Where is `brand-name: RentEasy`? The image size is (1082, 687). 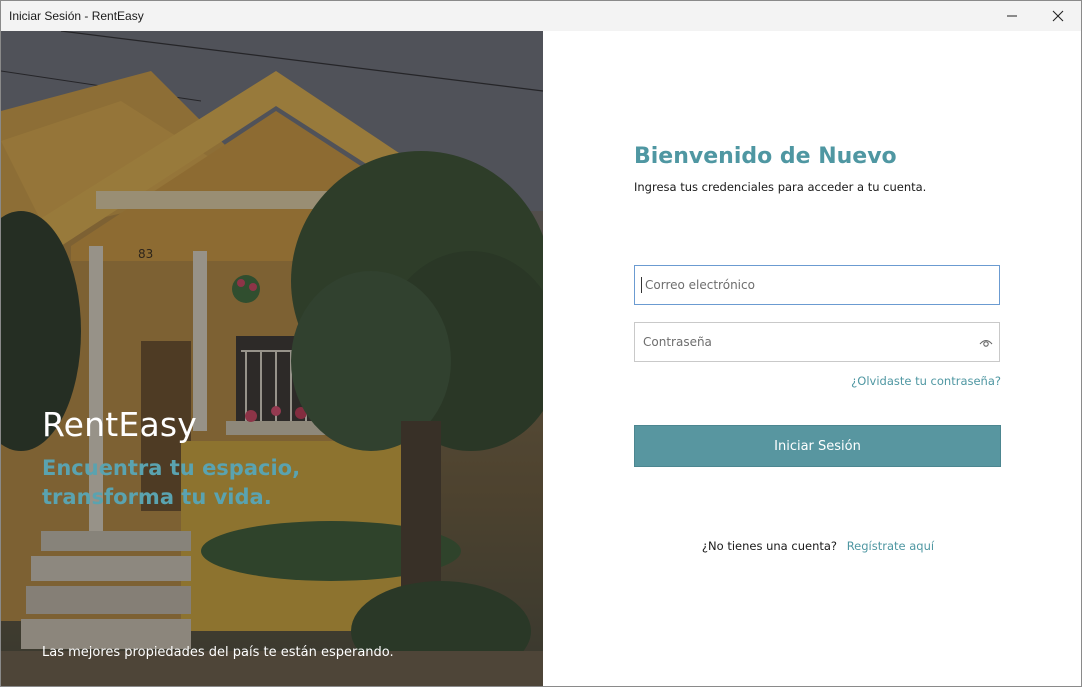
brand-name: RentEasy is located at coordinates (119, 424).